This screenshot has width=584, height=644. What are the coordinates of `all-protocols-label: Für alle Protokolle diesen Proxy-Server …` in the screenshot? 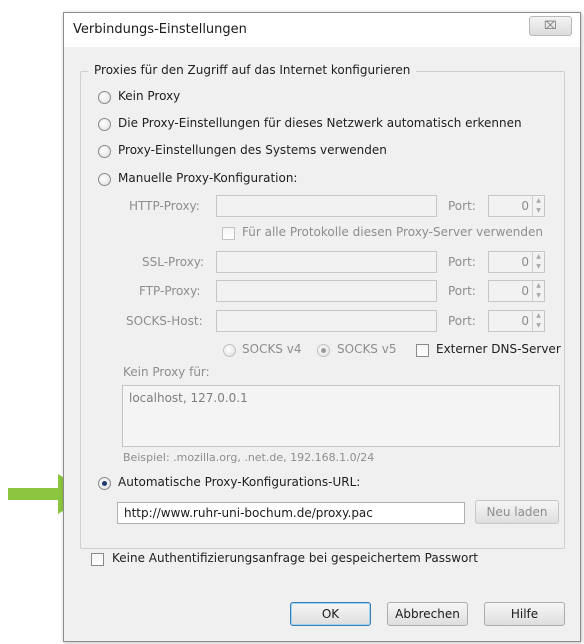 It's located at (393, 232).